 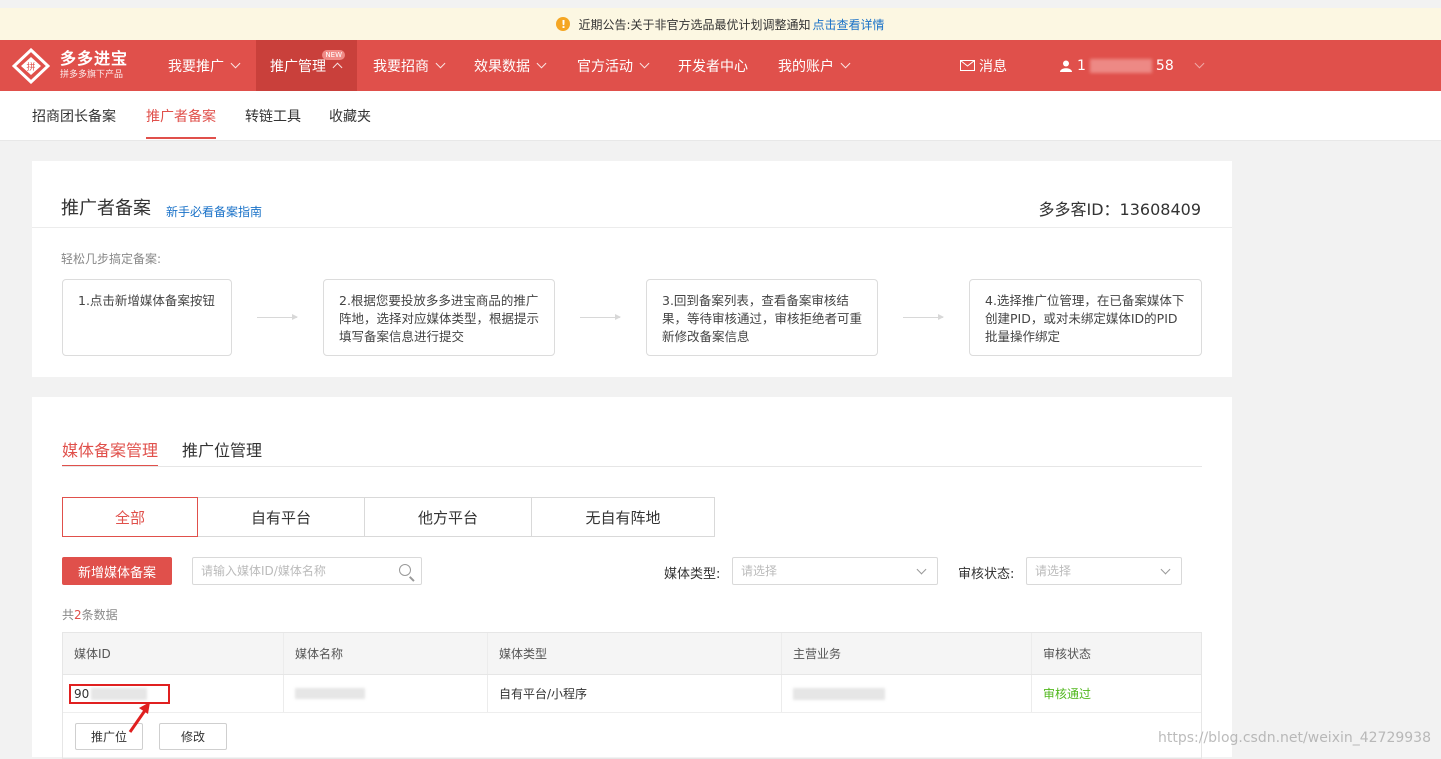 I want to click on row-actions: 推广位 修改, so click(x=632, y=735).